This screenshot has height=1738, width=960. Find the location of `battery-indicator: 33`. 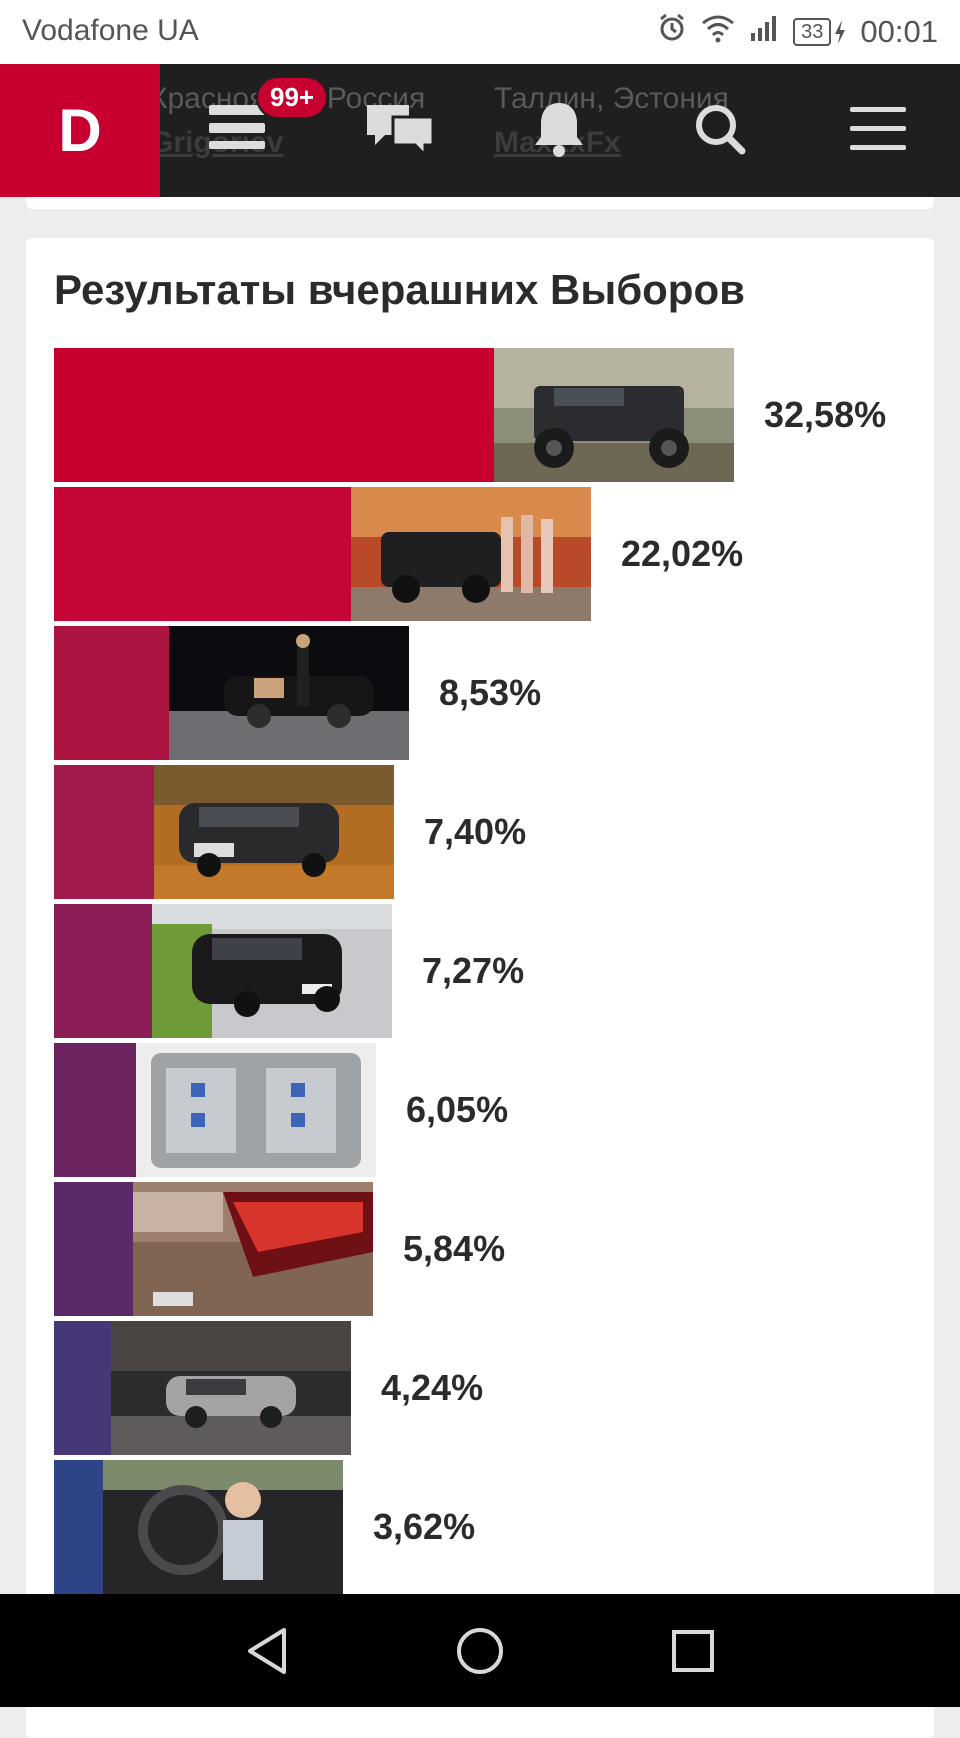

battery-indicator: 33 is located at coordinates (819, 32).